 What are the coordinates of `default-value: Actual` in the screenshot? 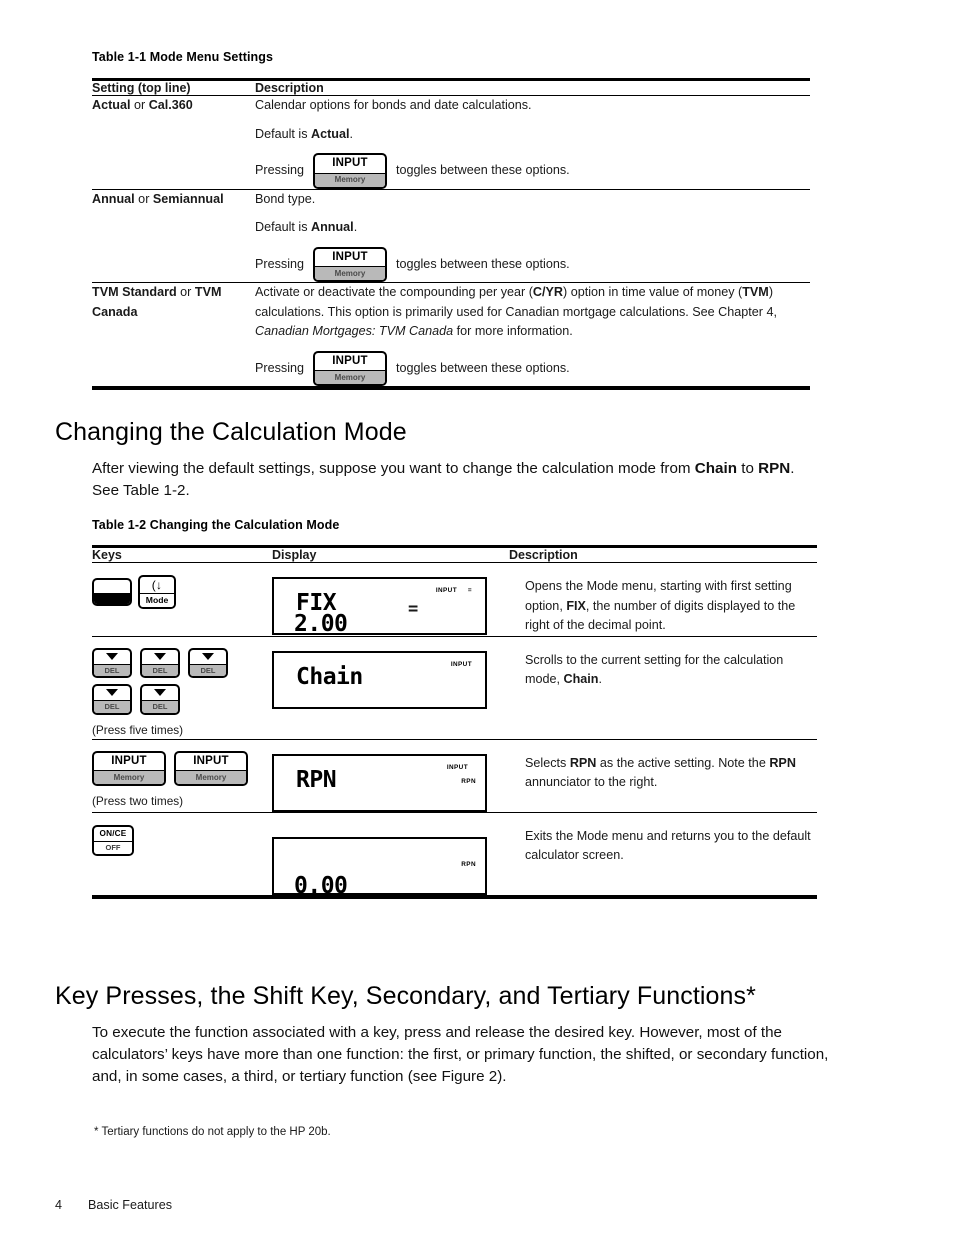 It's located at (330, 133).